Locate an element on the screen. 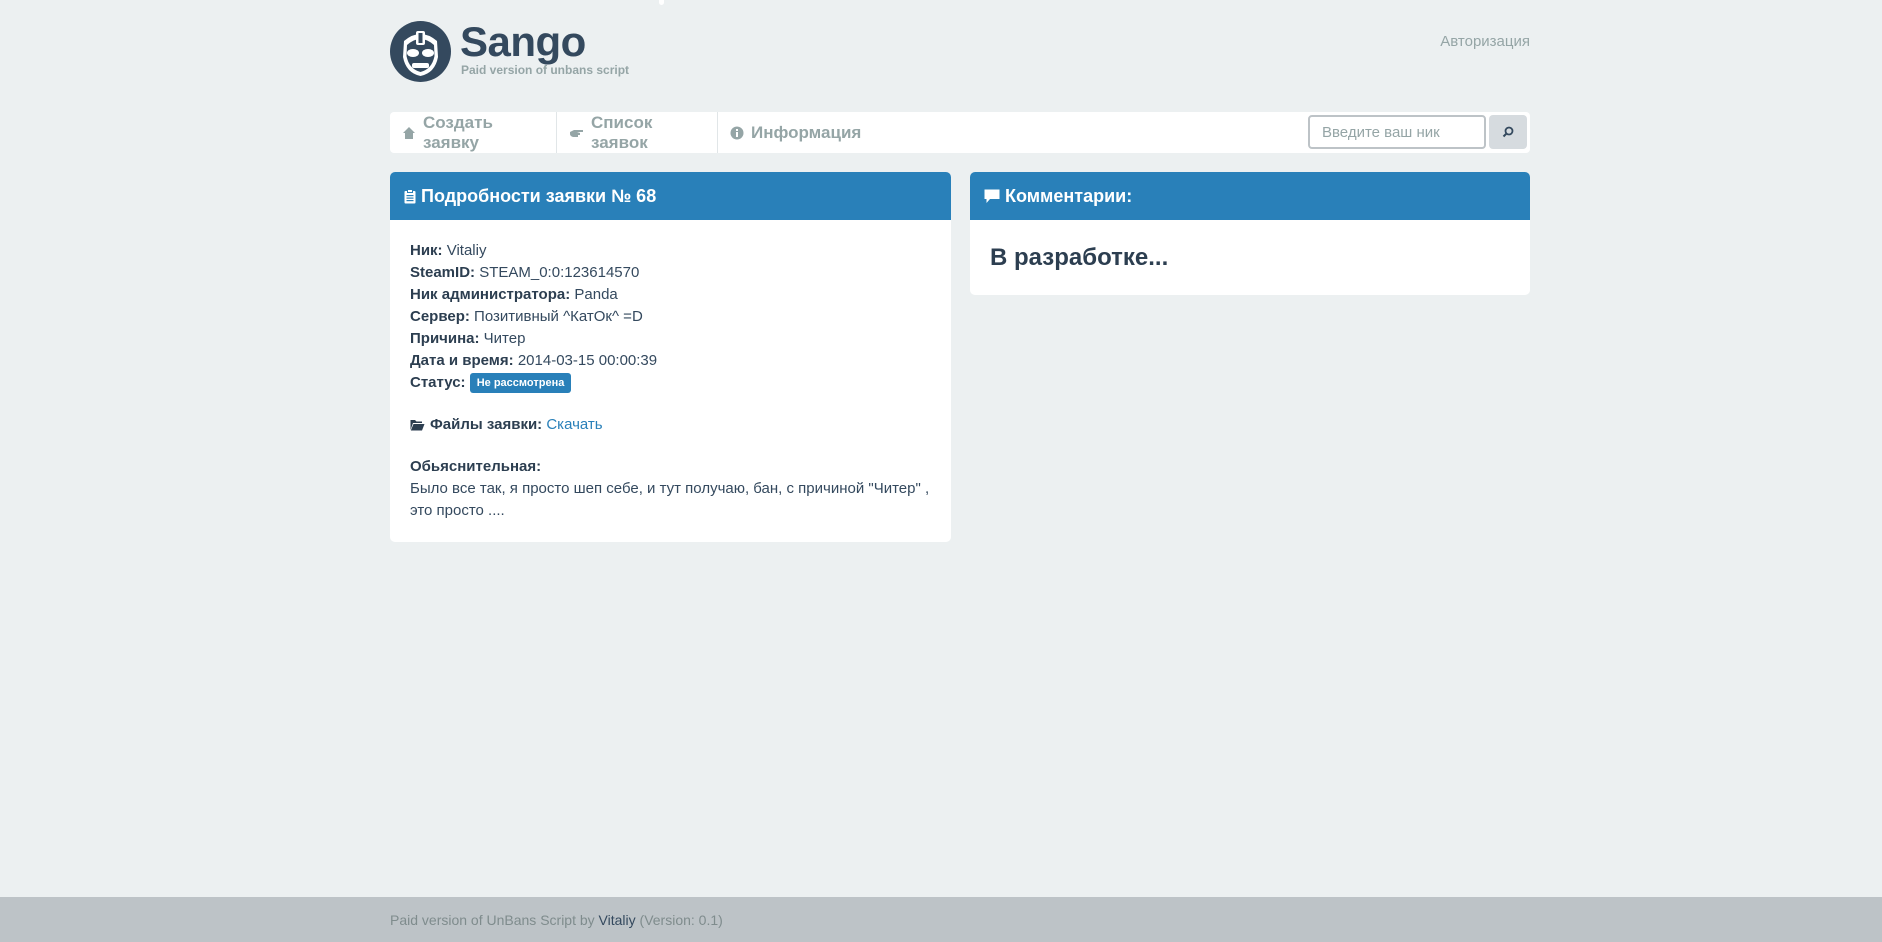  navbar: Создать заявку Список заявок Информация is located at coordinates (960, 132).